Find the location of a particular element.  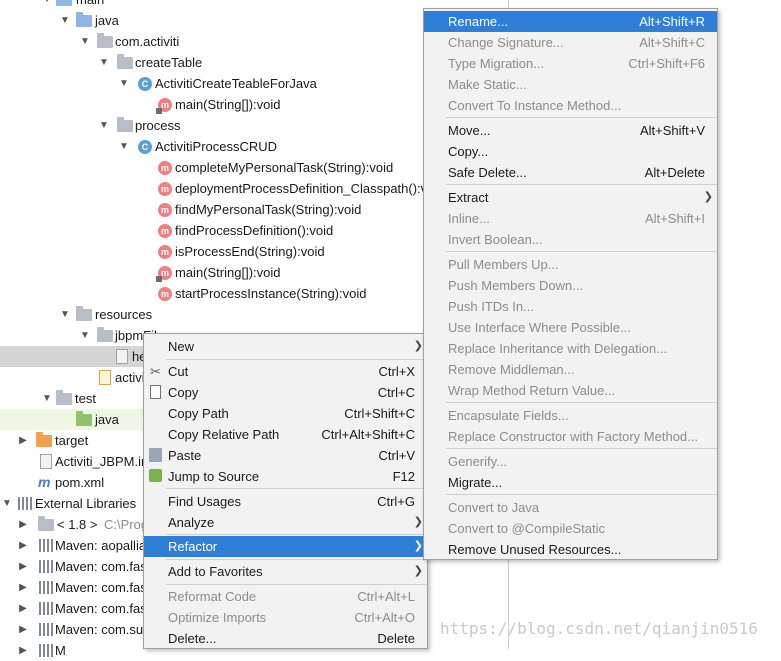

menu-item-extract: Extract ❯ is located at coordinates (570, 197).